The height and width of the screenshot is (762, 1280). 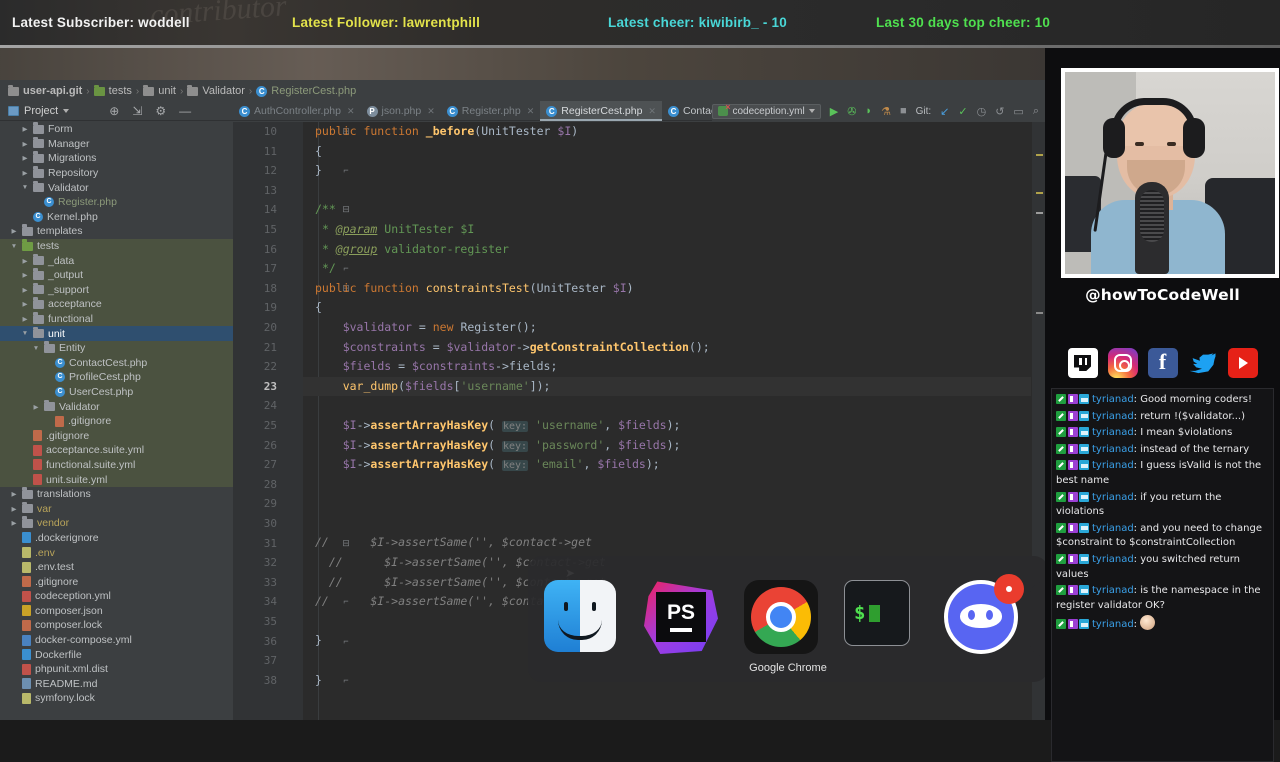 What do you see at coordinates (999, 111) in the screenshot?
I see `rollback-icon: ↺` at bounding box center [999, 111].